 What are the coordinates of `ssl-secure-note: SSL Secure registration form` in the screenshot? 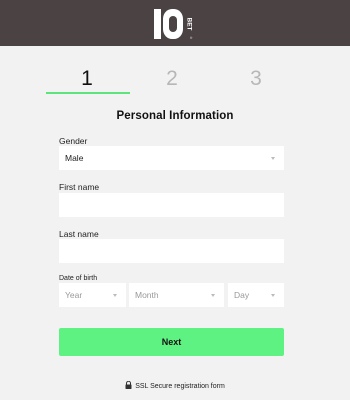 It's located at (175, 385).